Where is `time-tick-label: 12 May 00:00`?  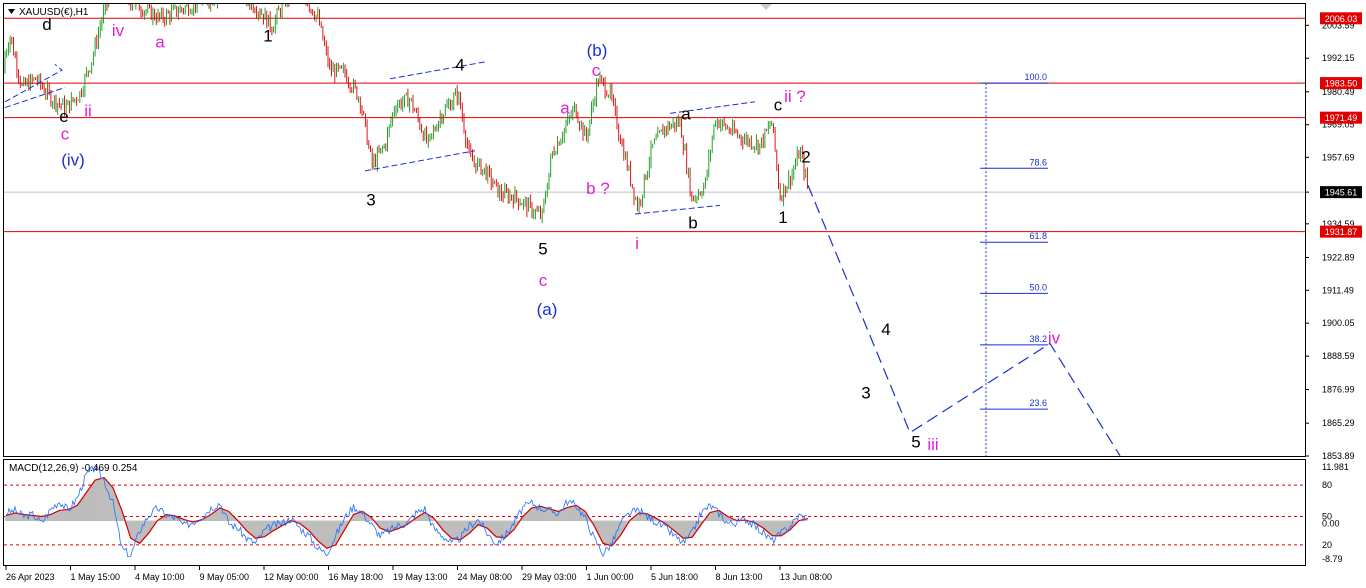 time-tick-label: 12 May 00:00 is located at coordinates (291, 577).